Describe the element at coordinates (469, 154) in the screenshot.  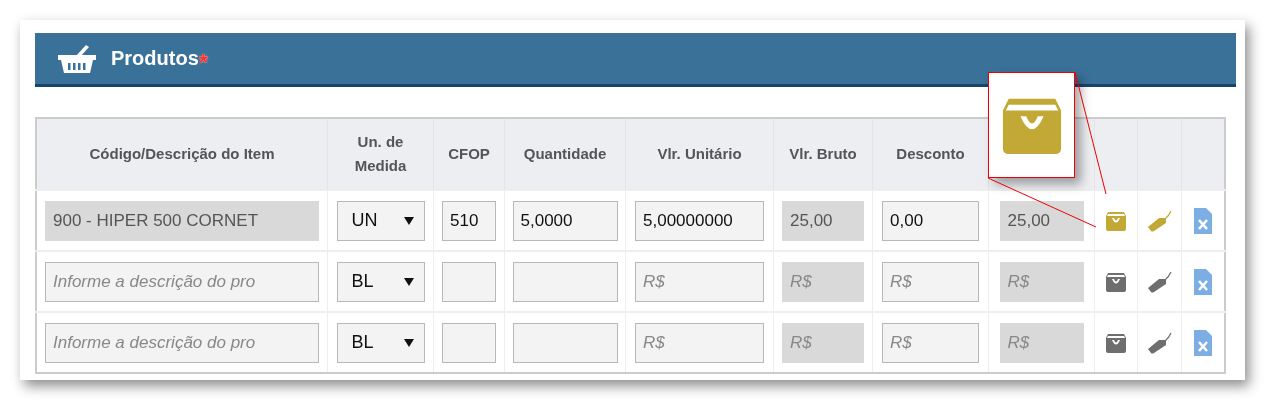
I see `column-header: CFOP` at that location.